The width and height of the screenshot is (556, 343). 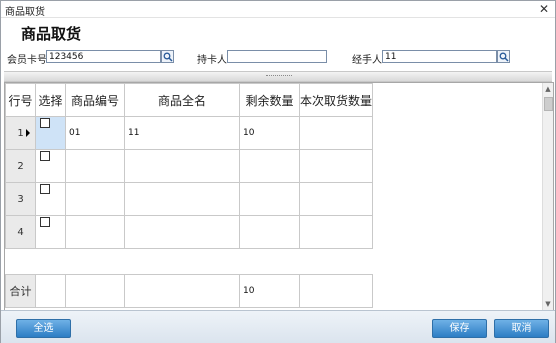 What do you see at coordinates (548, 104) in the screenshot?
I see `scroll-thumb` at bounding box center [548, 104].